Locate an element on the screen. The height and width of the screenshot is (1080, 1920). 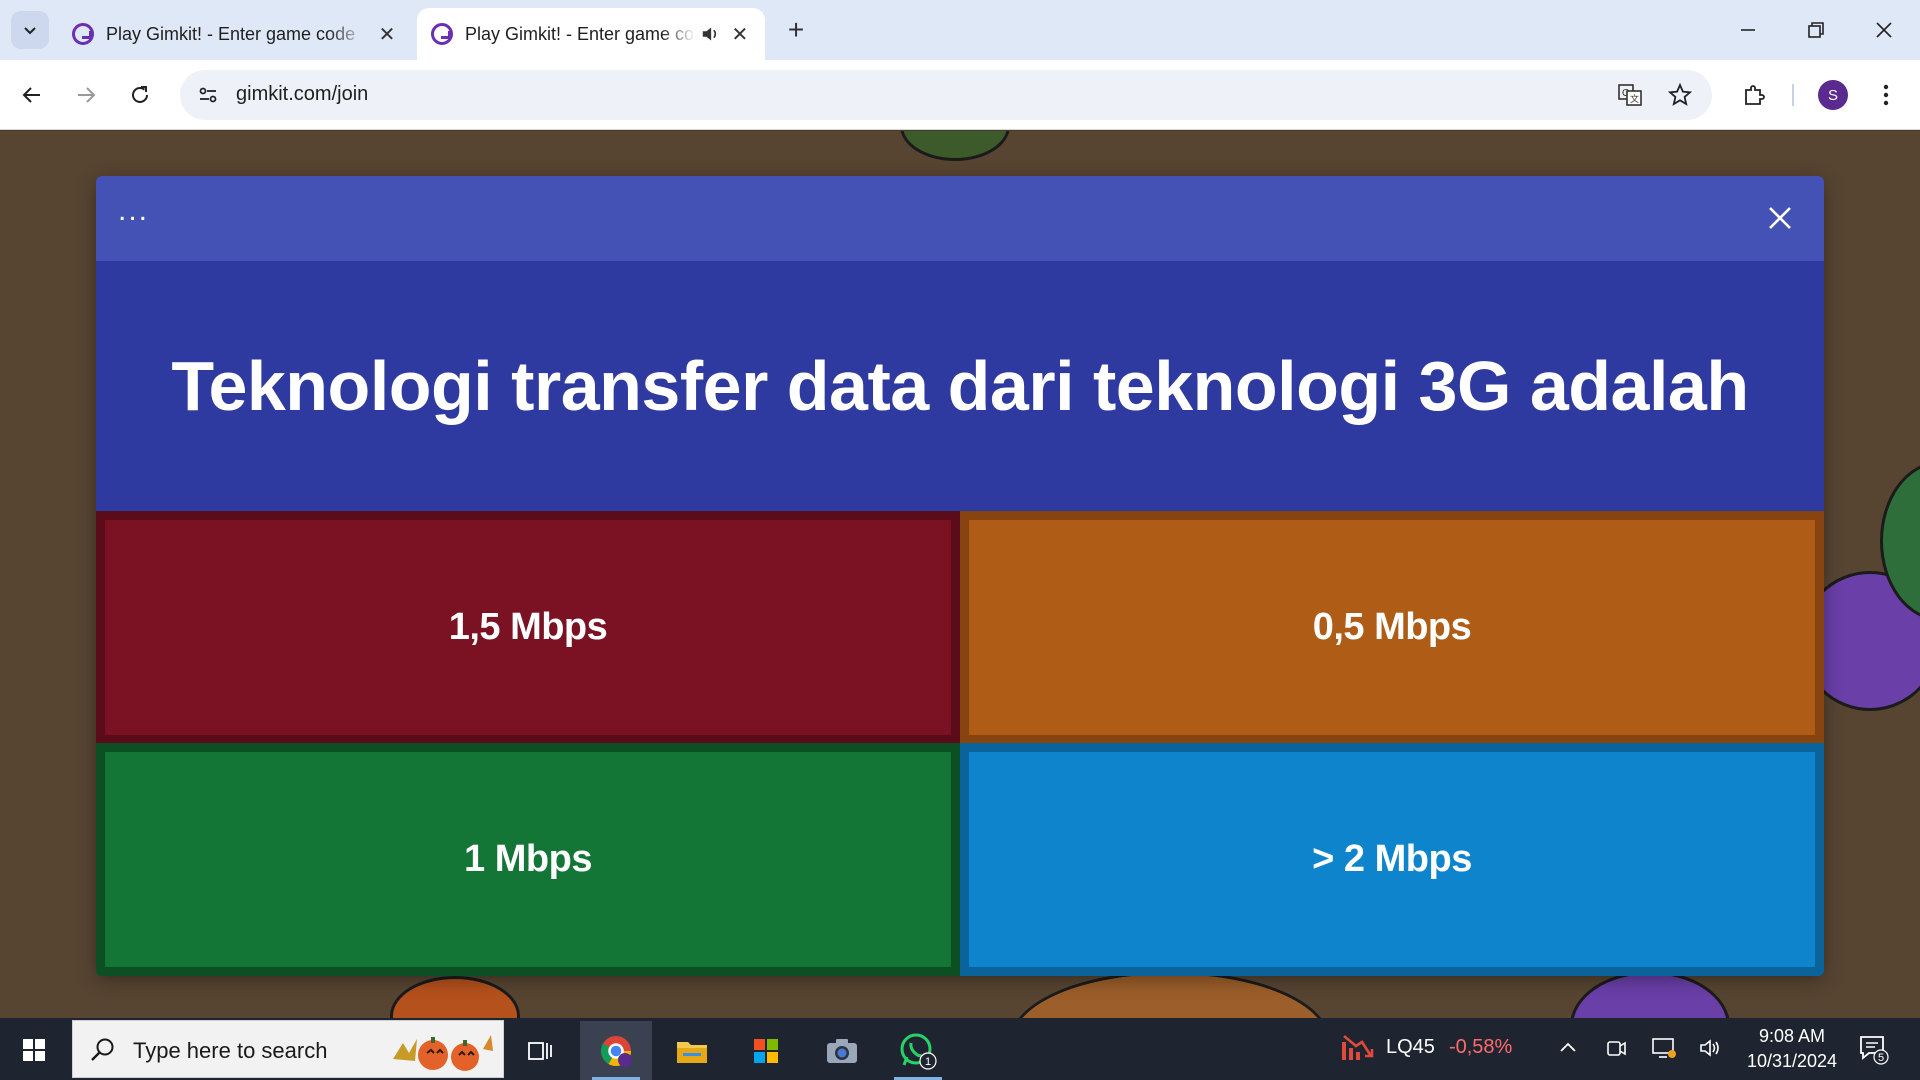
search-icon is located at coordinates (102, 1049).